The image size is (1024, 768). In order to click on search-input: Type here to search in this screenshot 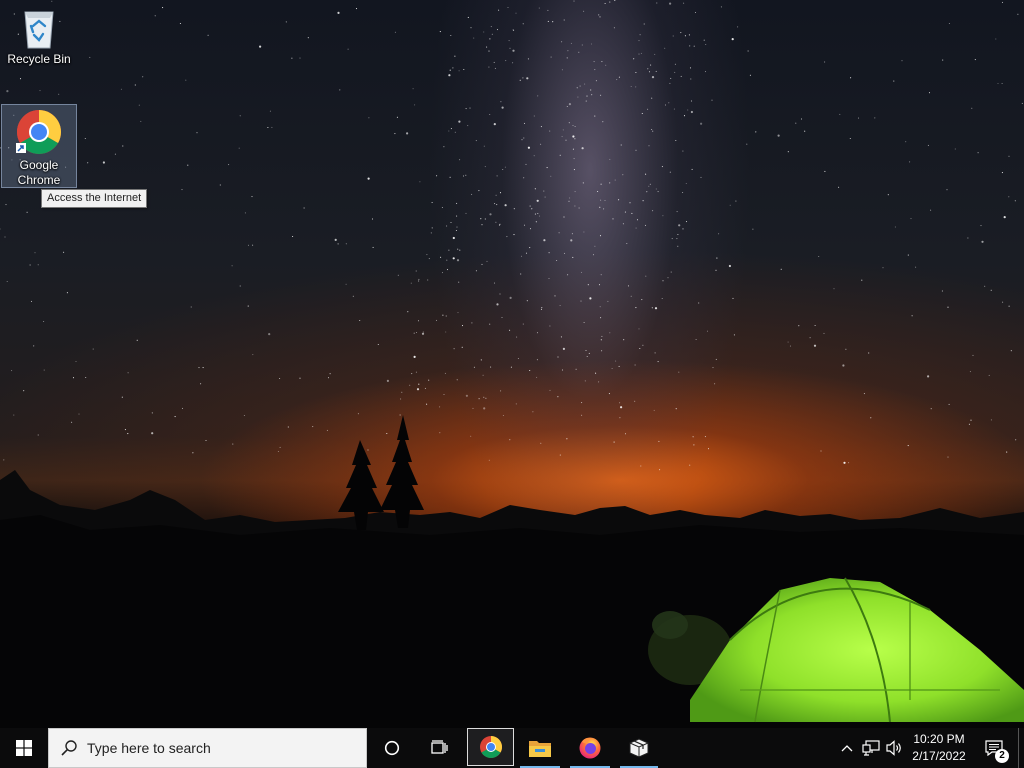, I will do `click(207, 748)`.